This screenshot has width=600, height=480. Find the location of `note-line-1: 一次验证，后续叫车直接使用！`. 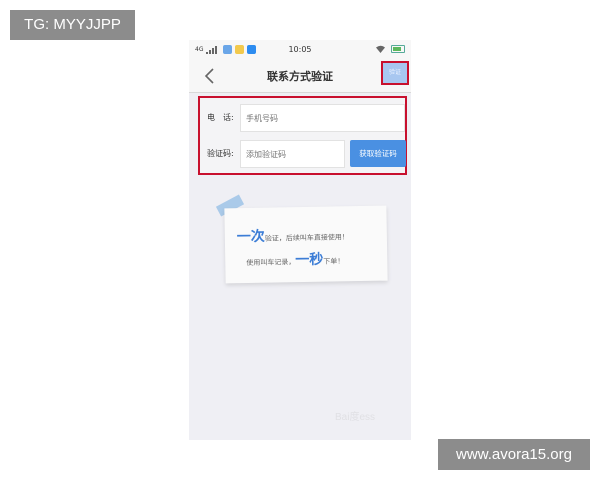

note-line-1: 一次验证，后续叫车直接使用！ is located at coordinates (293, 235).